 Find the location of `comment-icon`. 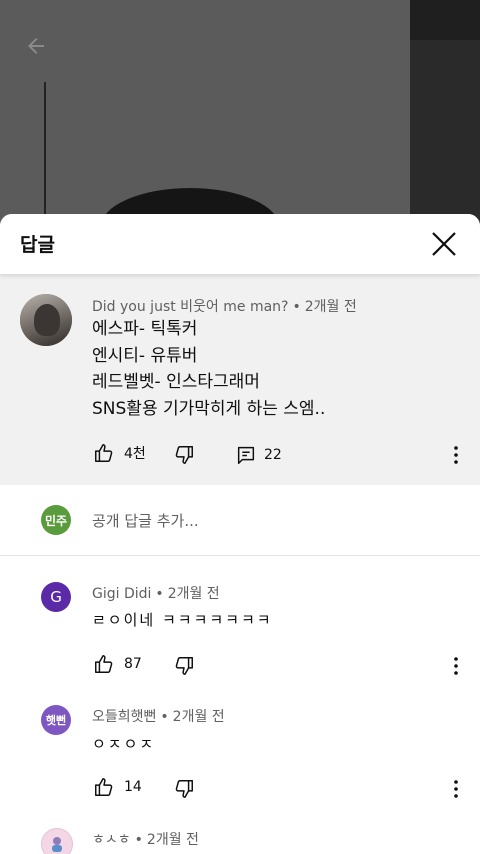

comment-icon is located at coordinates (246, 455).